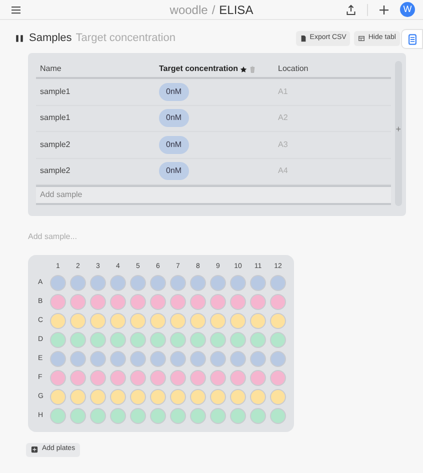 This screenshot has width=423, height=473. I want to click on column-header: Location, so click(293, 69).